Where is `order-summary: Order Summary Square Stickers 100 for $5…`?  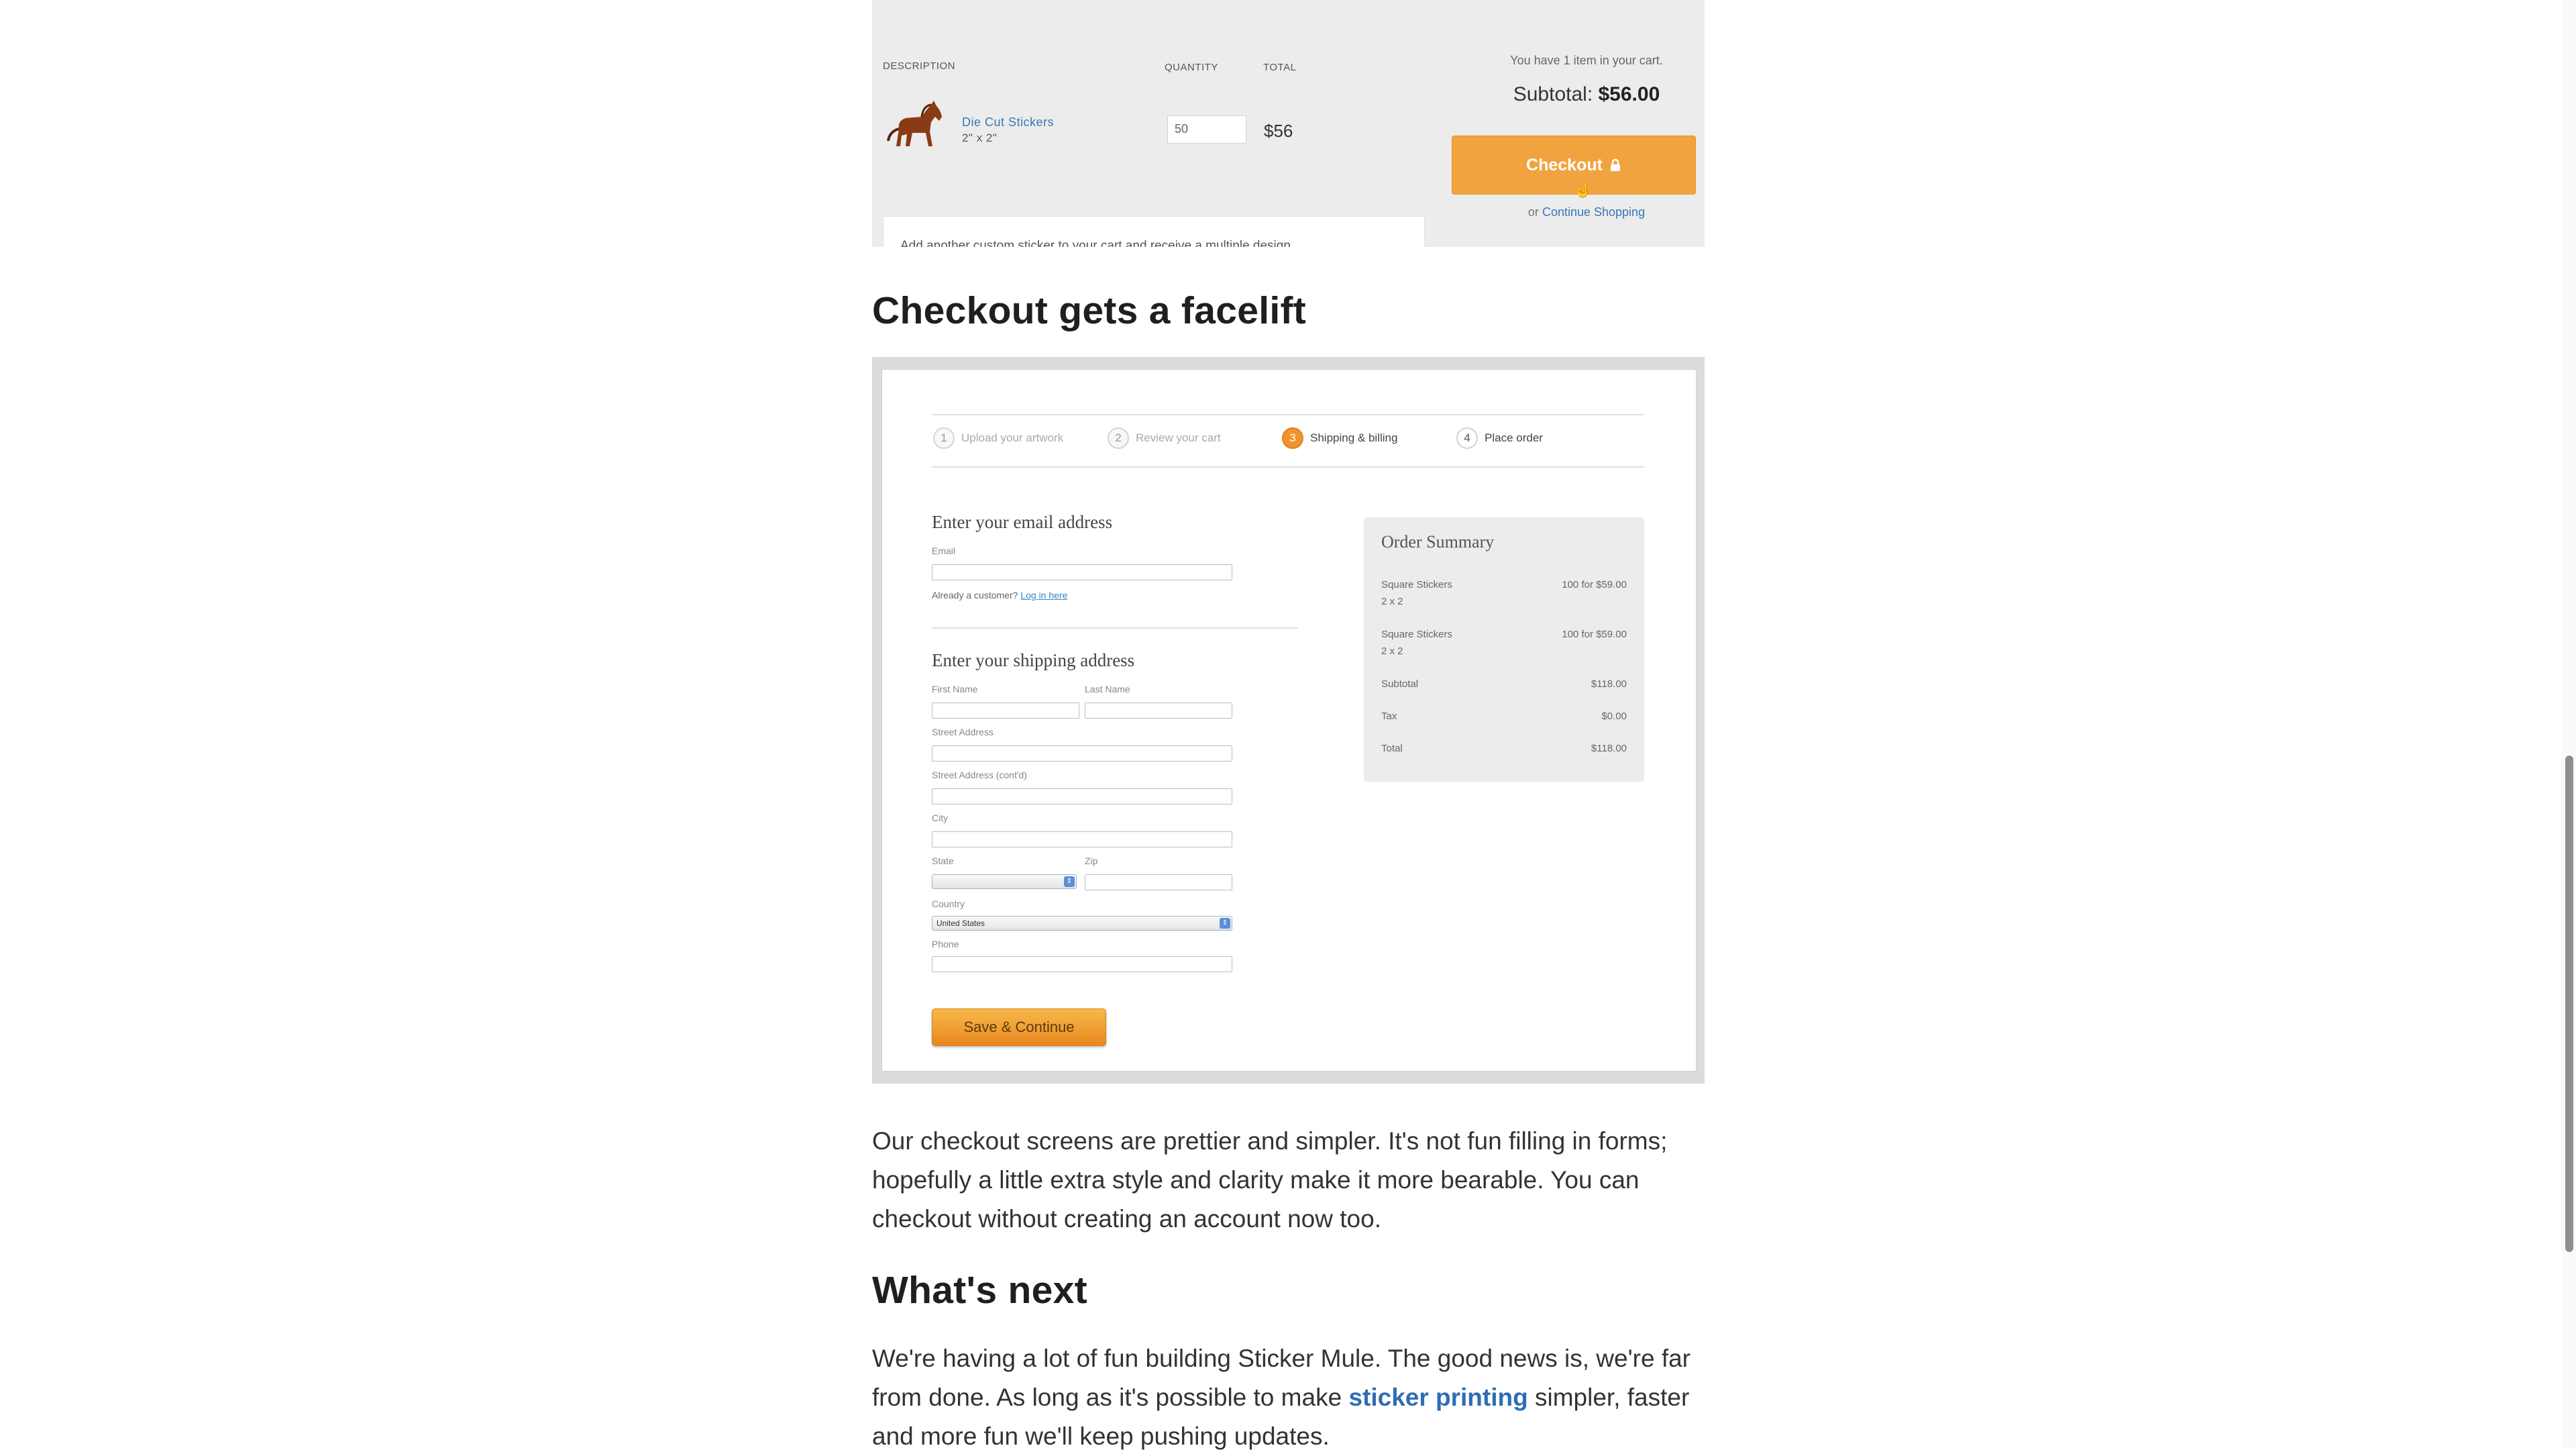 order-summary: Order Summary Square Stickers 100 for $5… is located at coordinates (1504, 650).